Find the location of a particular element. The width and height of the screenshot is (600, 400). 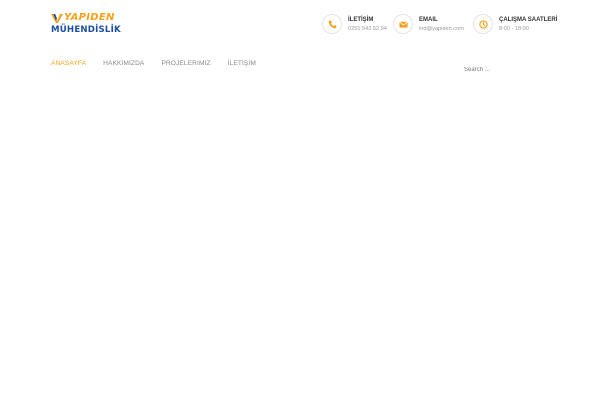

contact-email-value: ind@yapiden.com is located at coordinates (441, 29).